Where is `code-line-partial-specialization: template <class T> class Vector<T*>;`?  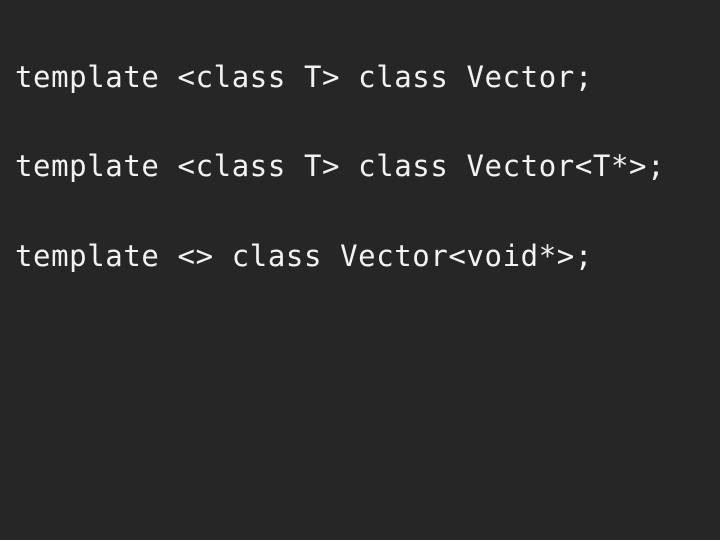
code-line-partial-specialization: template <class T> class Vector<T*>; is located at coordinates (340, 166).